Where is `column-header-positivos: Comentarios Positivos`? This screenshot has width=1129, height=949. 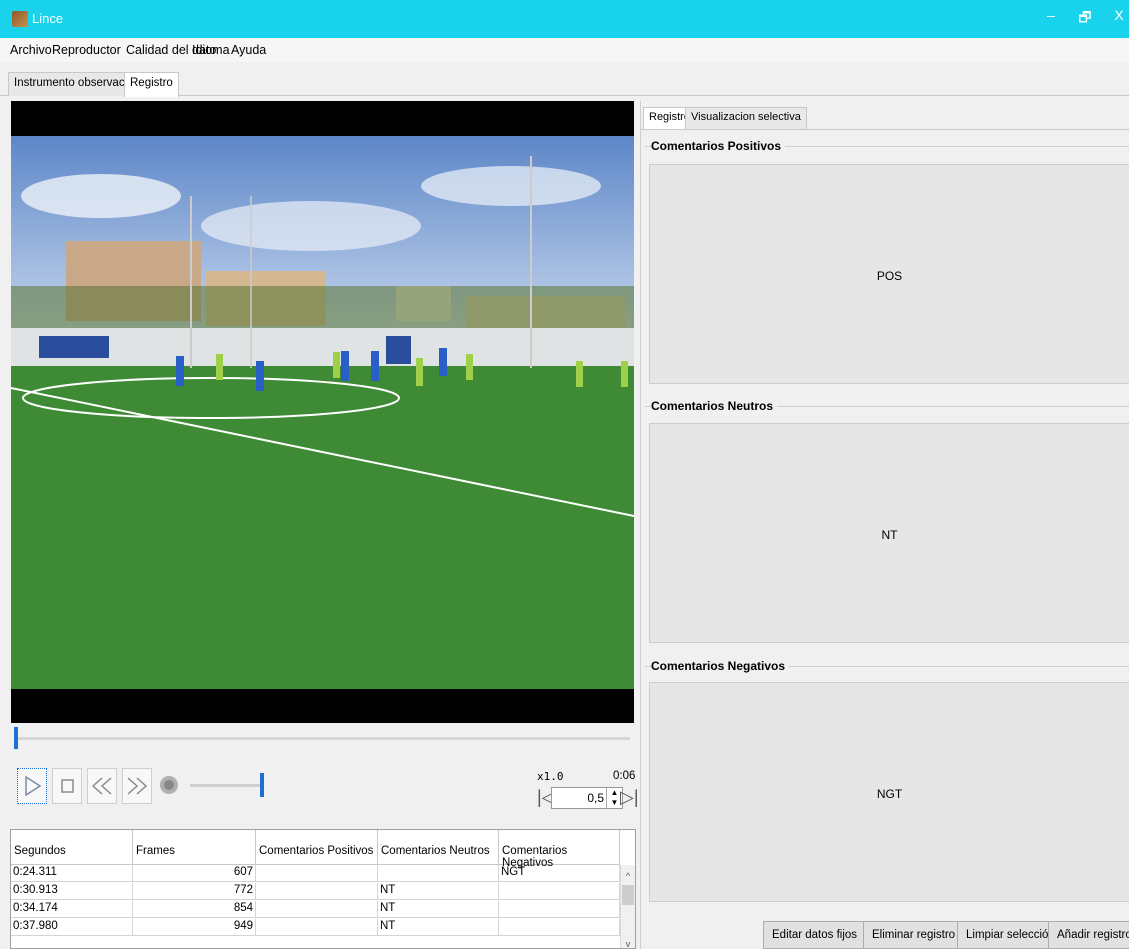 column-header-positivos: Comentarios Positivos is located at coordinates (317, 847).